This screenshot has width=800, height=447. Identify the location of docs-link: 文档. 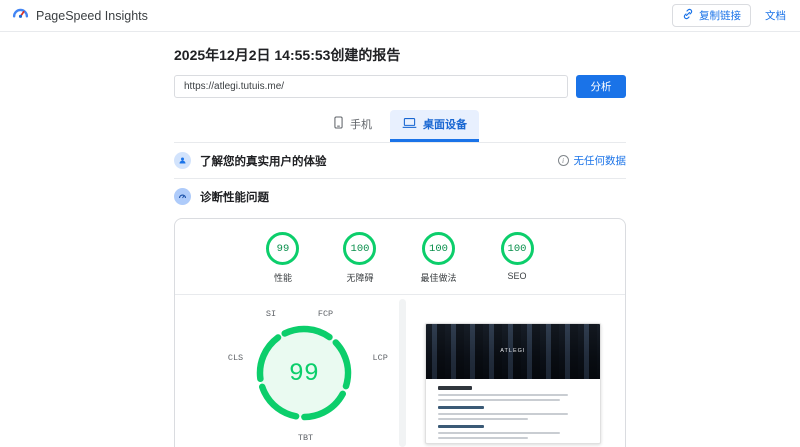
(775, 15).